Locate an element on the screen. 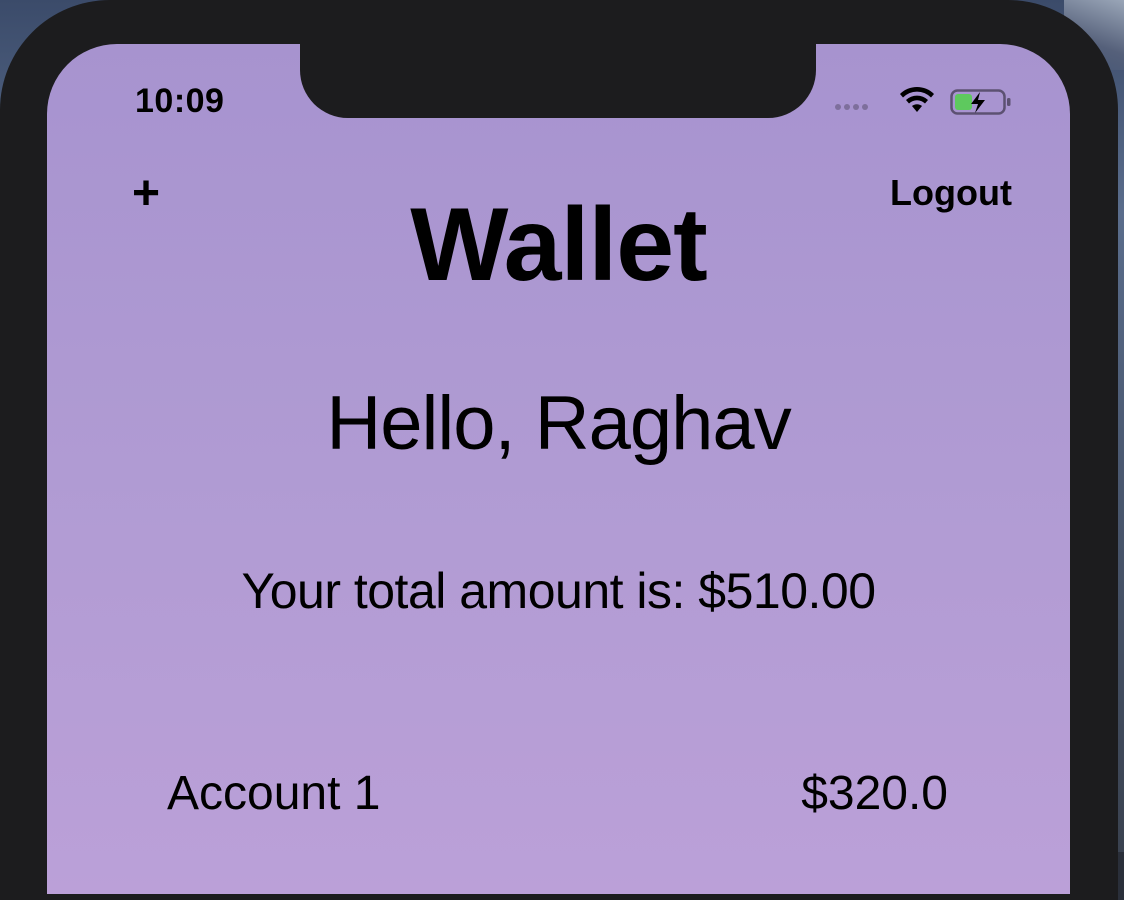  notch is located at coordinates (558, 81).